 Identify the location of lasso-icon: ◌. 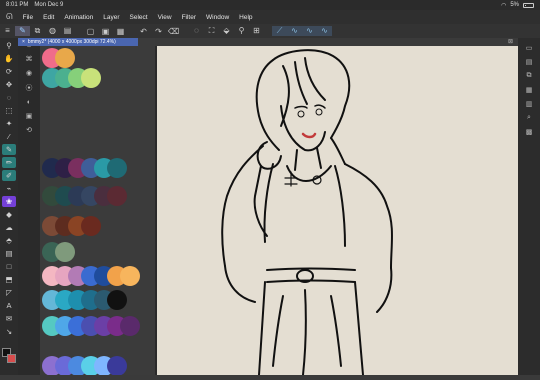
(9, 97).